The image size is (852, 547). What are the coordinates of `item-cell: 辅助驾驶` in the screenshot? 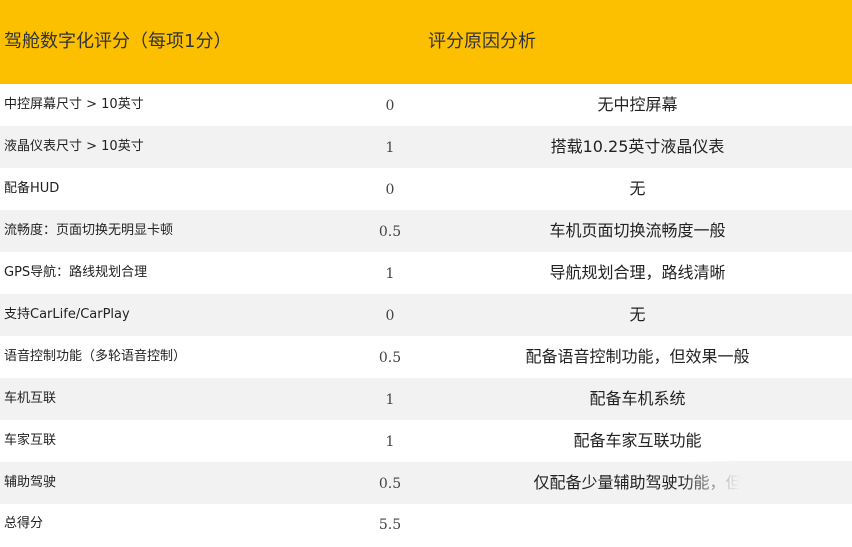 It's located at (30, 482).